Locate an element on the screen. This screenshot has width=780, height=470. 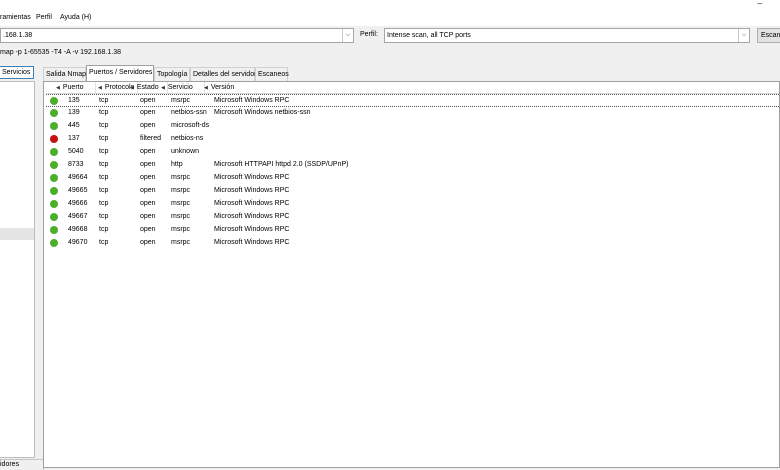
table-row: 137 tcp filtered netbios-ns is located at coordinates (412, 139).